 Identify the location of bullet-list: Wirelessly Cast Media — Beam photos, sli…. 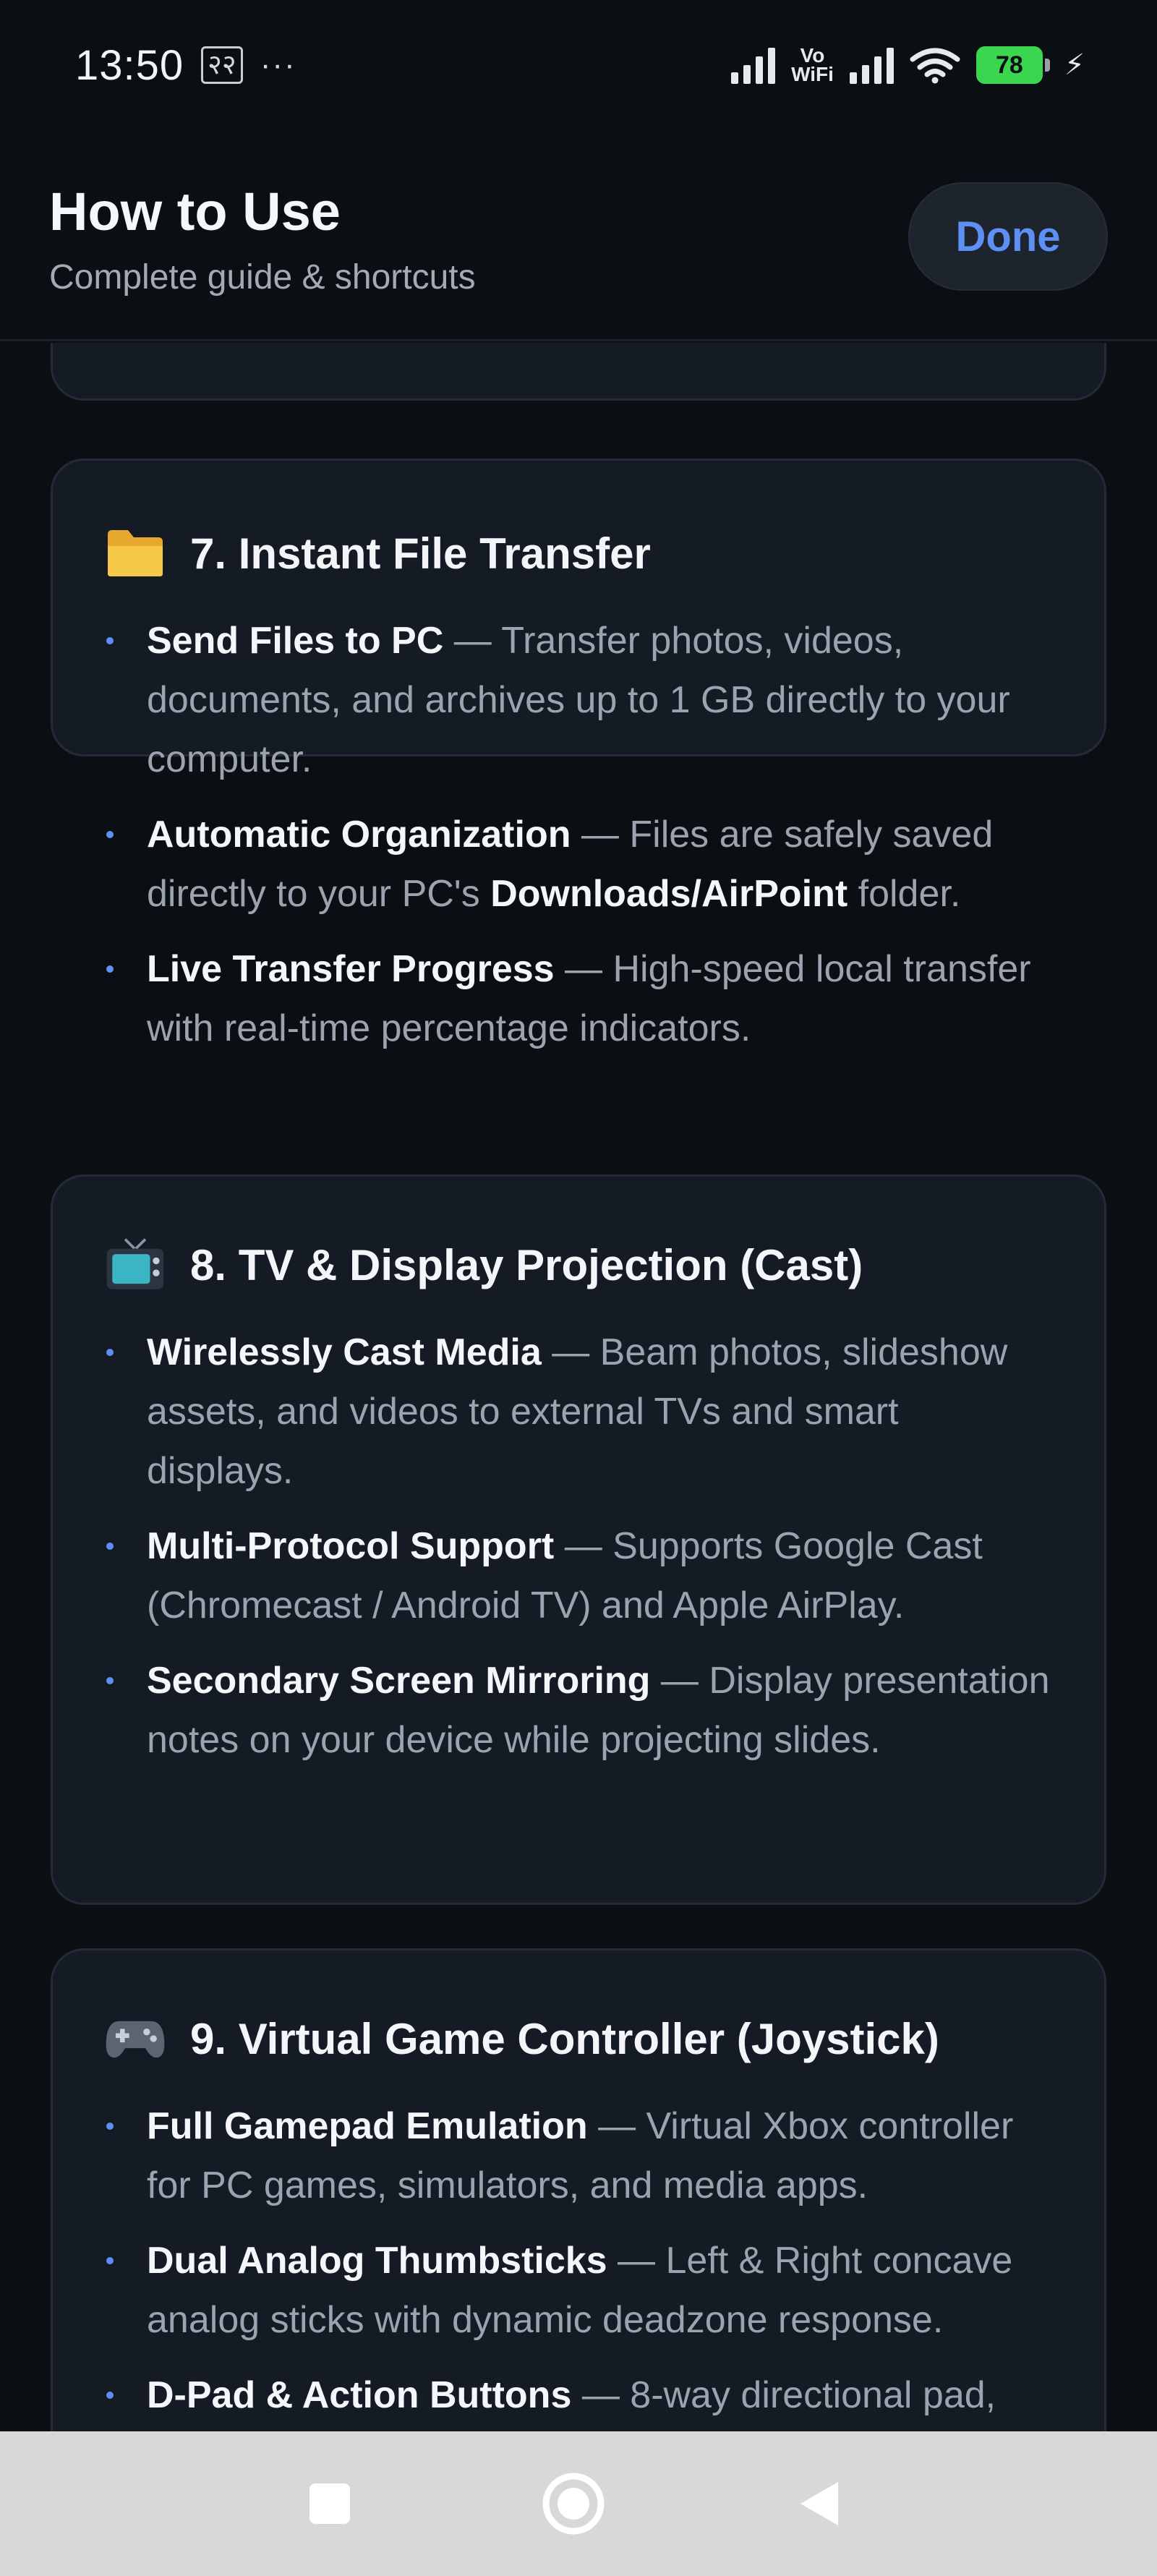
(578, 1554).